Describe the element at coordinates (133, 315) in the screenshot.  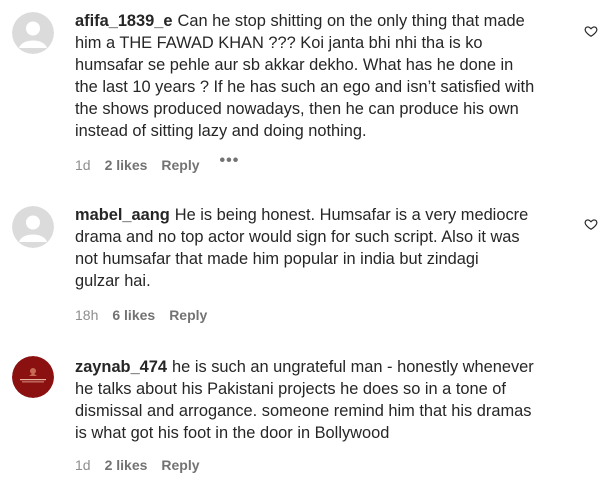
I see `likes-count: 6 likes` at that location.